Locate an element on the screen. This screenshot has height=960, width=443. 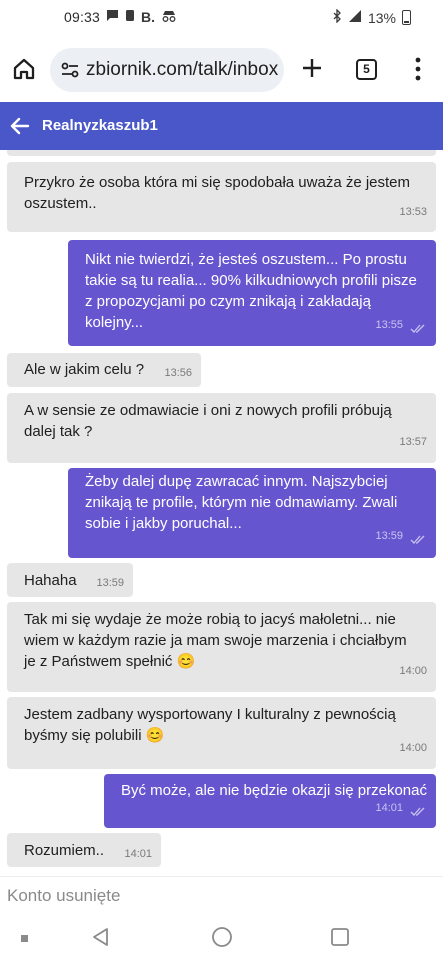
address-bar: zbiornik.com/talk/inbox is located at coordinates (167, 70).